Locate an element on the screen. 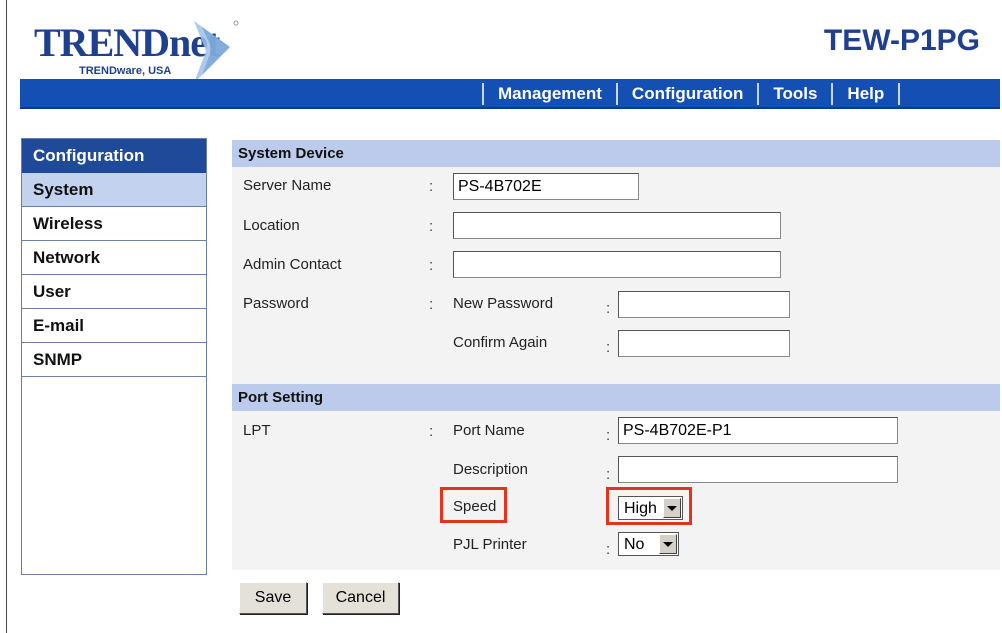 Image resolution: width=1002 pixels, height=633 pixels. nav-tools: Tools is located at coordinates (795, 94).